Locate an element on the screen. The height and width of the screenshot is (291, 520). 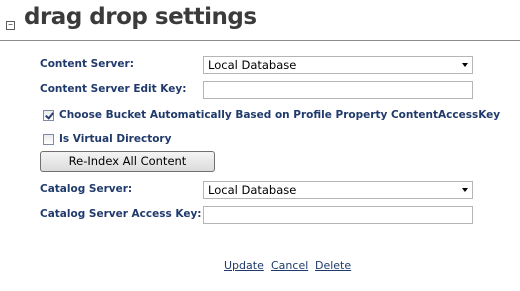
cancel-link: Cancel is located at coordinates (289, 265).